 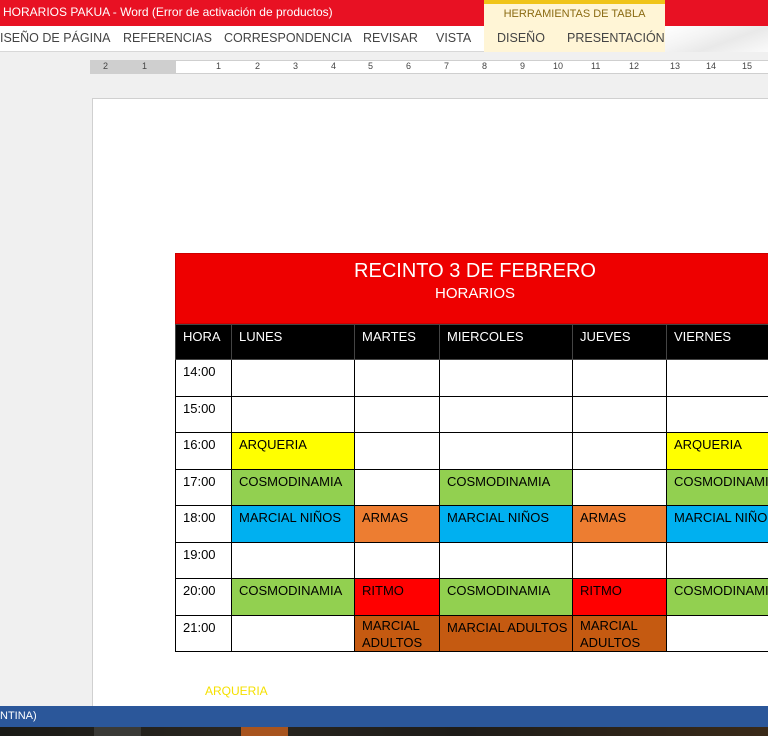 I want to click on schedule-subtitle: HORARIOS, so click(x=474, y=293).